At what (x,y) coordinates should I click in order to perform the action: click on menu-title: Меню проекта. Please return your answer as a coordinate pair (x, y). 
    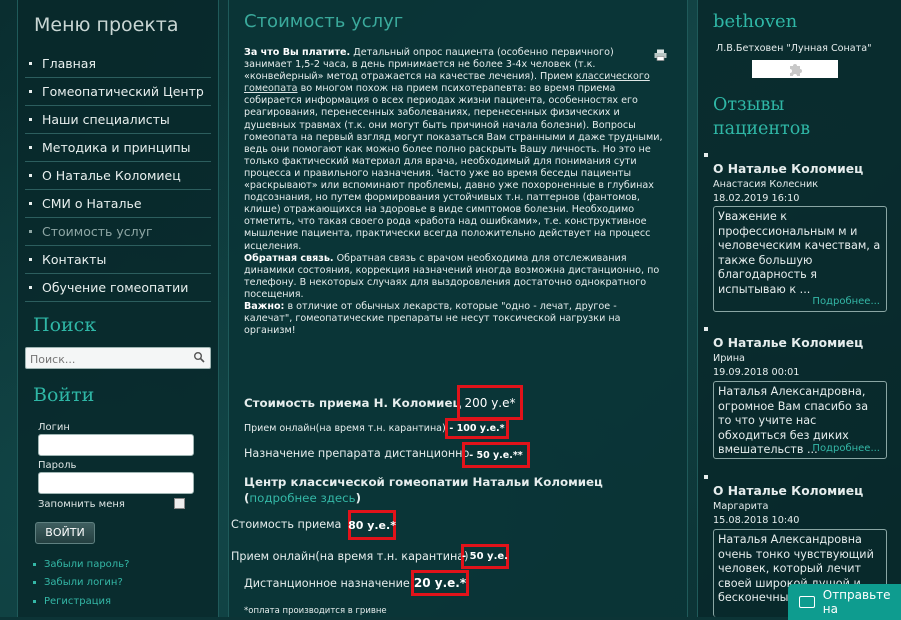
    Looking at the image, I should click on (106, 25).